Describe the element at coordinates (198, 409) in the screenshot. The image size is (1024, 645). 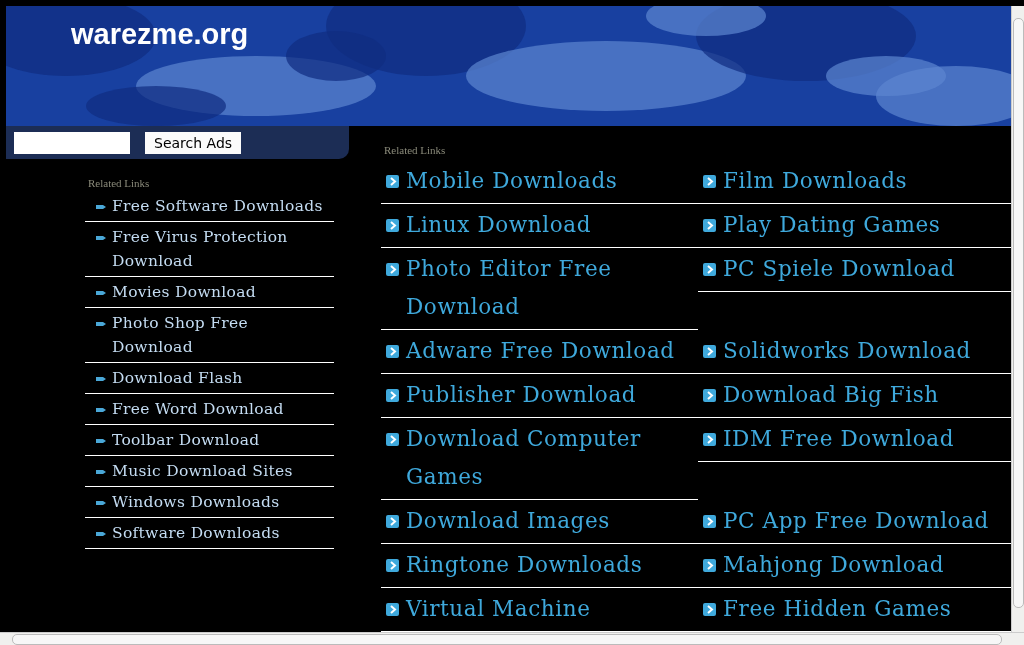
I see `sidebar-link: Free Word Download` at that location.